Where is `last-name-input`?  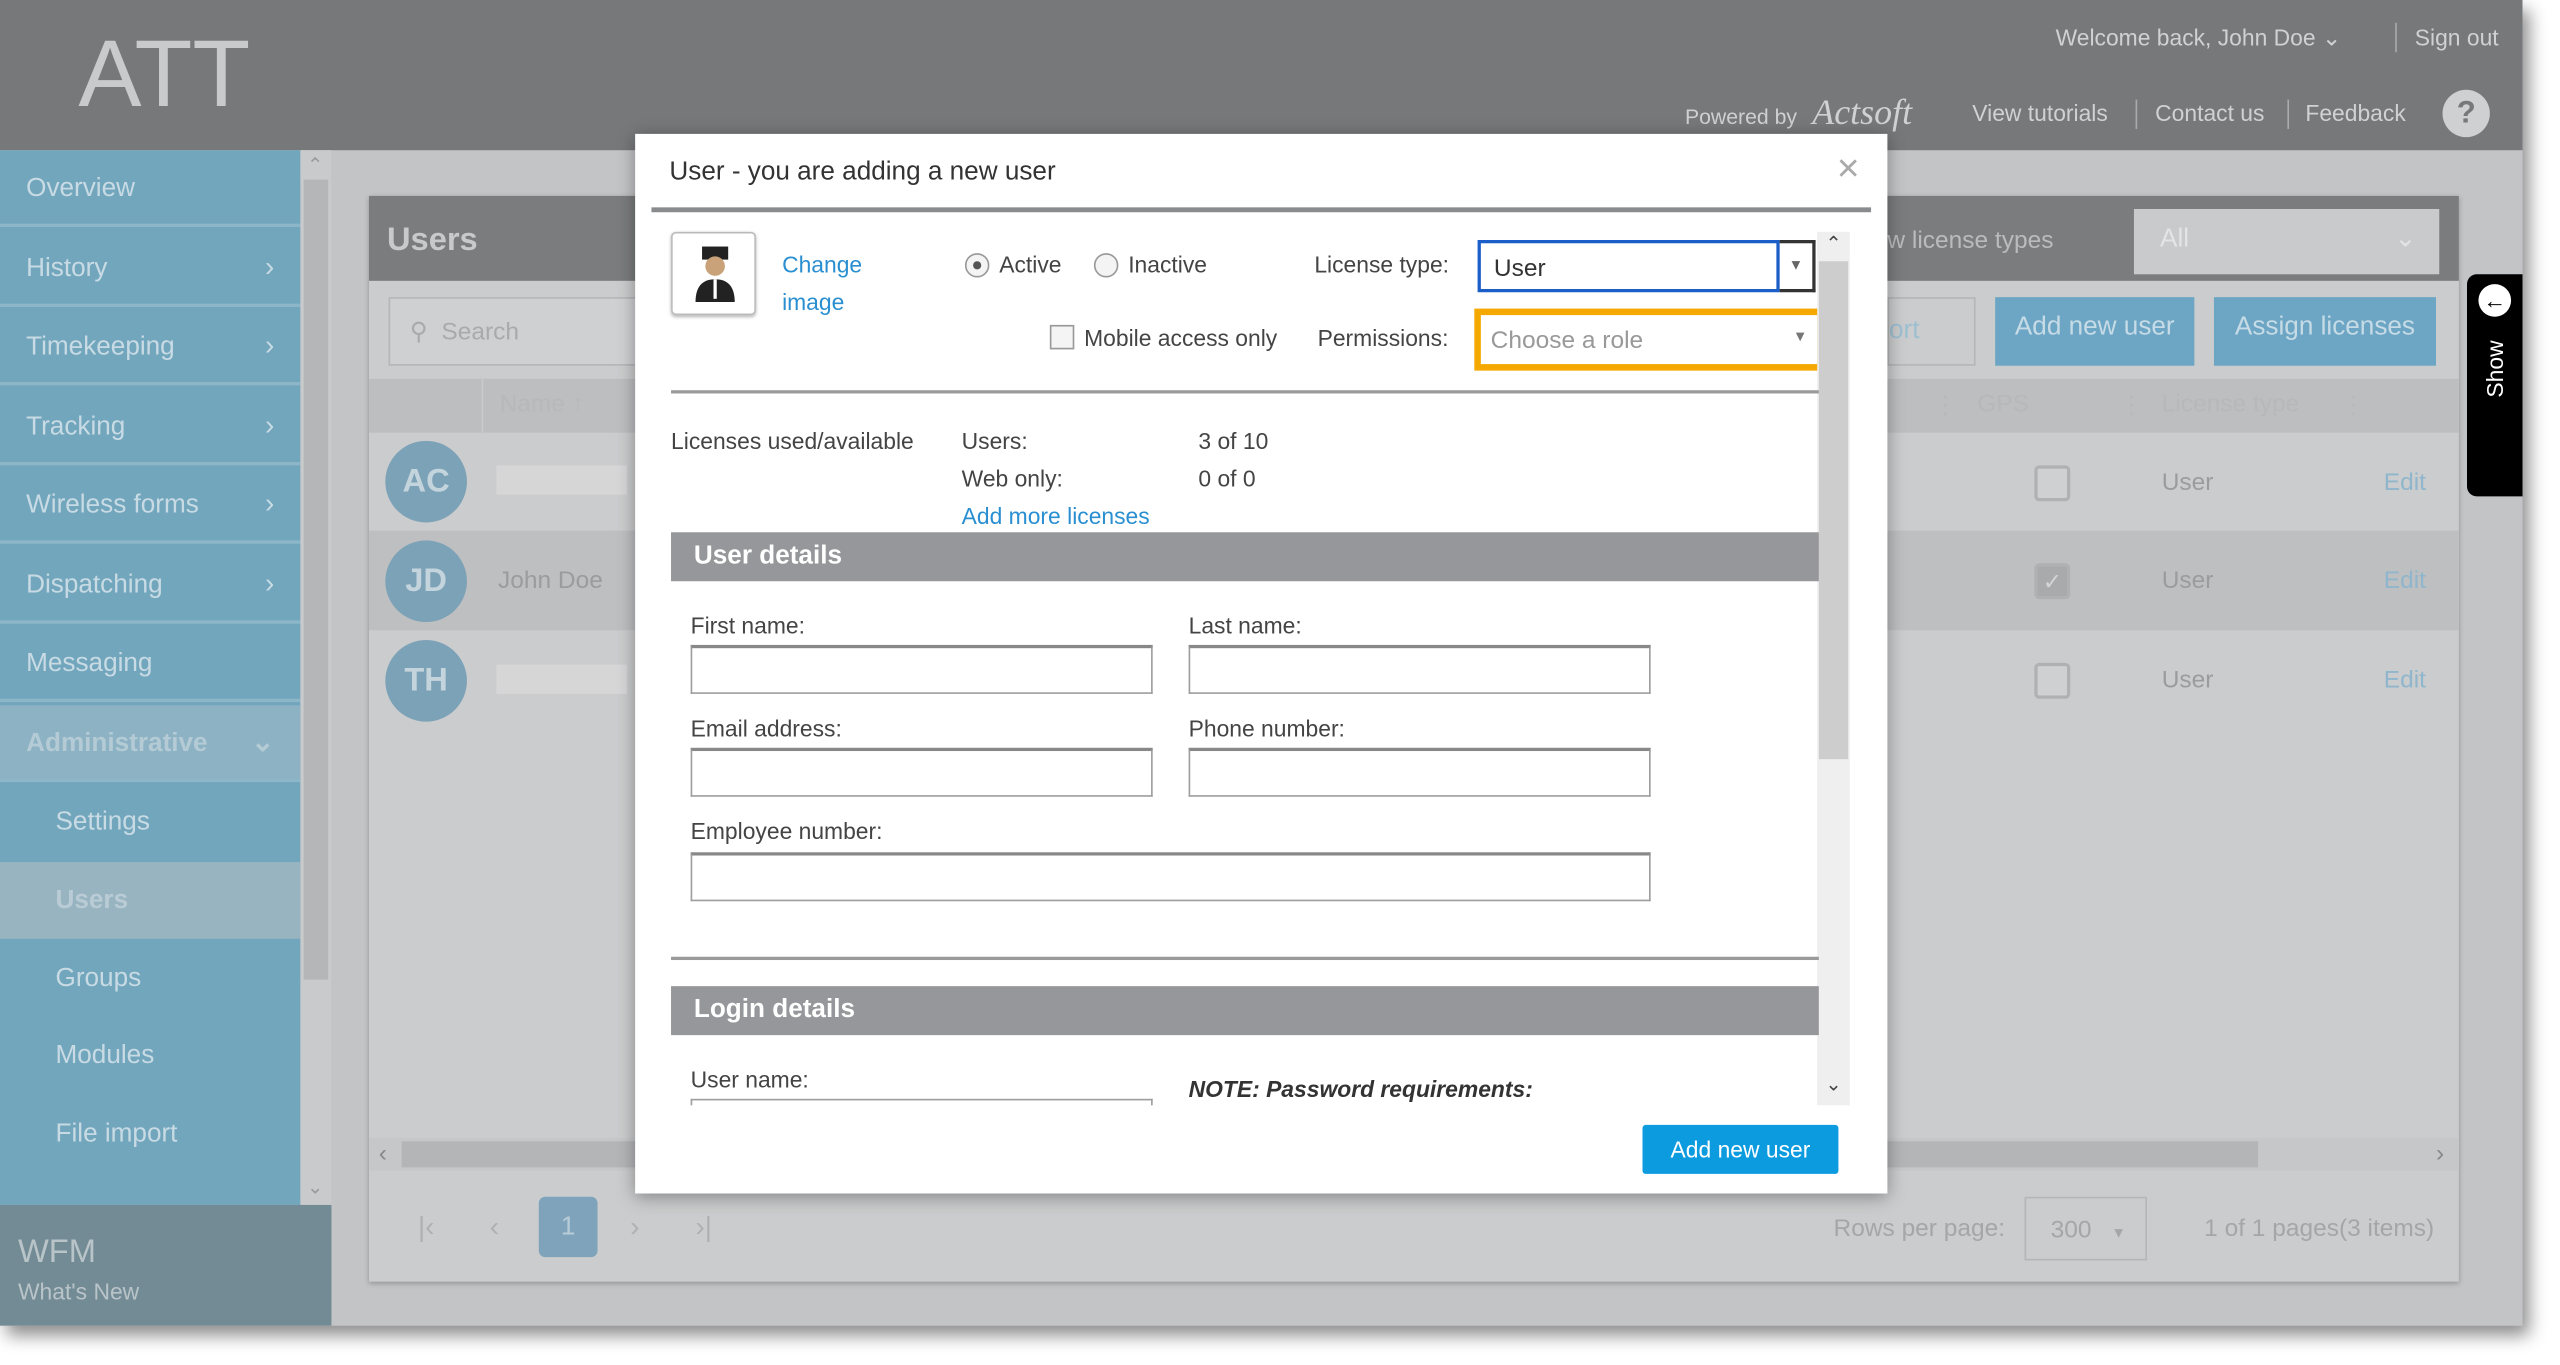
last-name-input is located at coordinates (1419, 669).